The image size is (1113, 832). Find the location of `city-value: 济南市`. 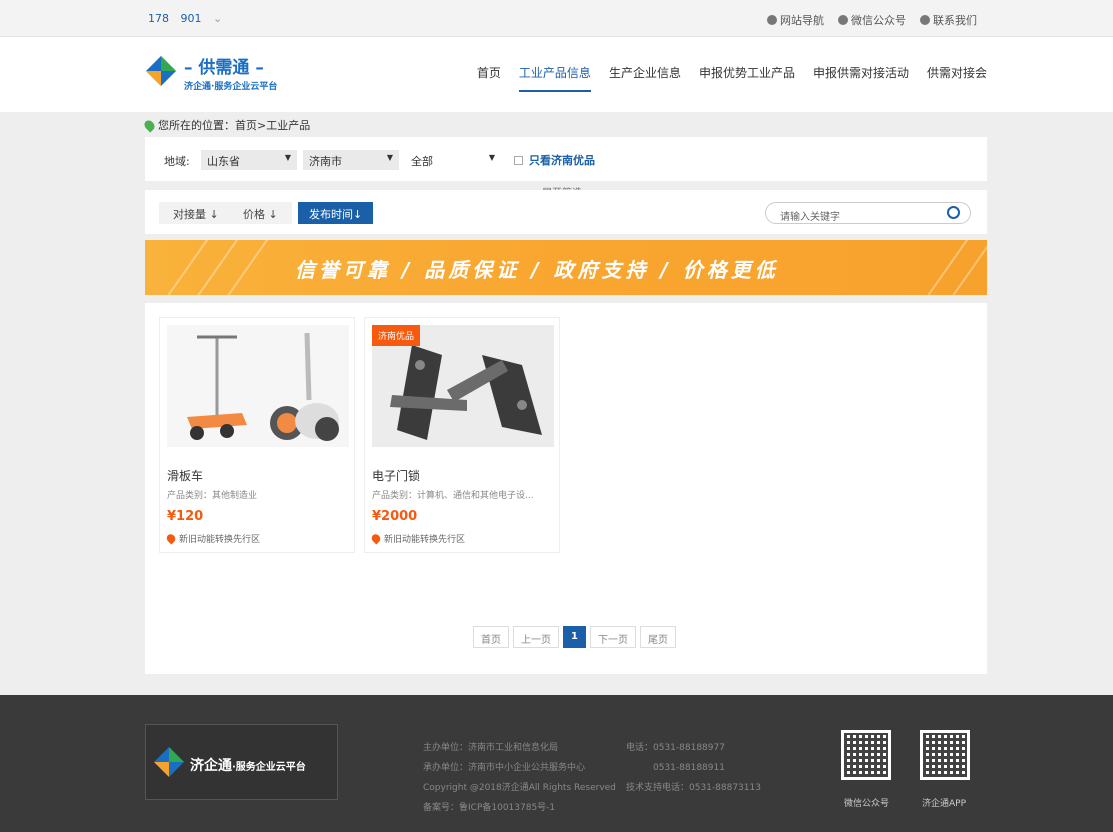

city-value: 济南市 is located at coordinates (325, 161).